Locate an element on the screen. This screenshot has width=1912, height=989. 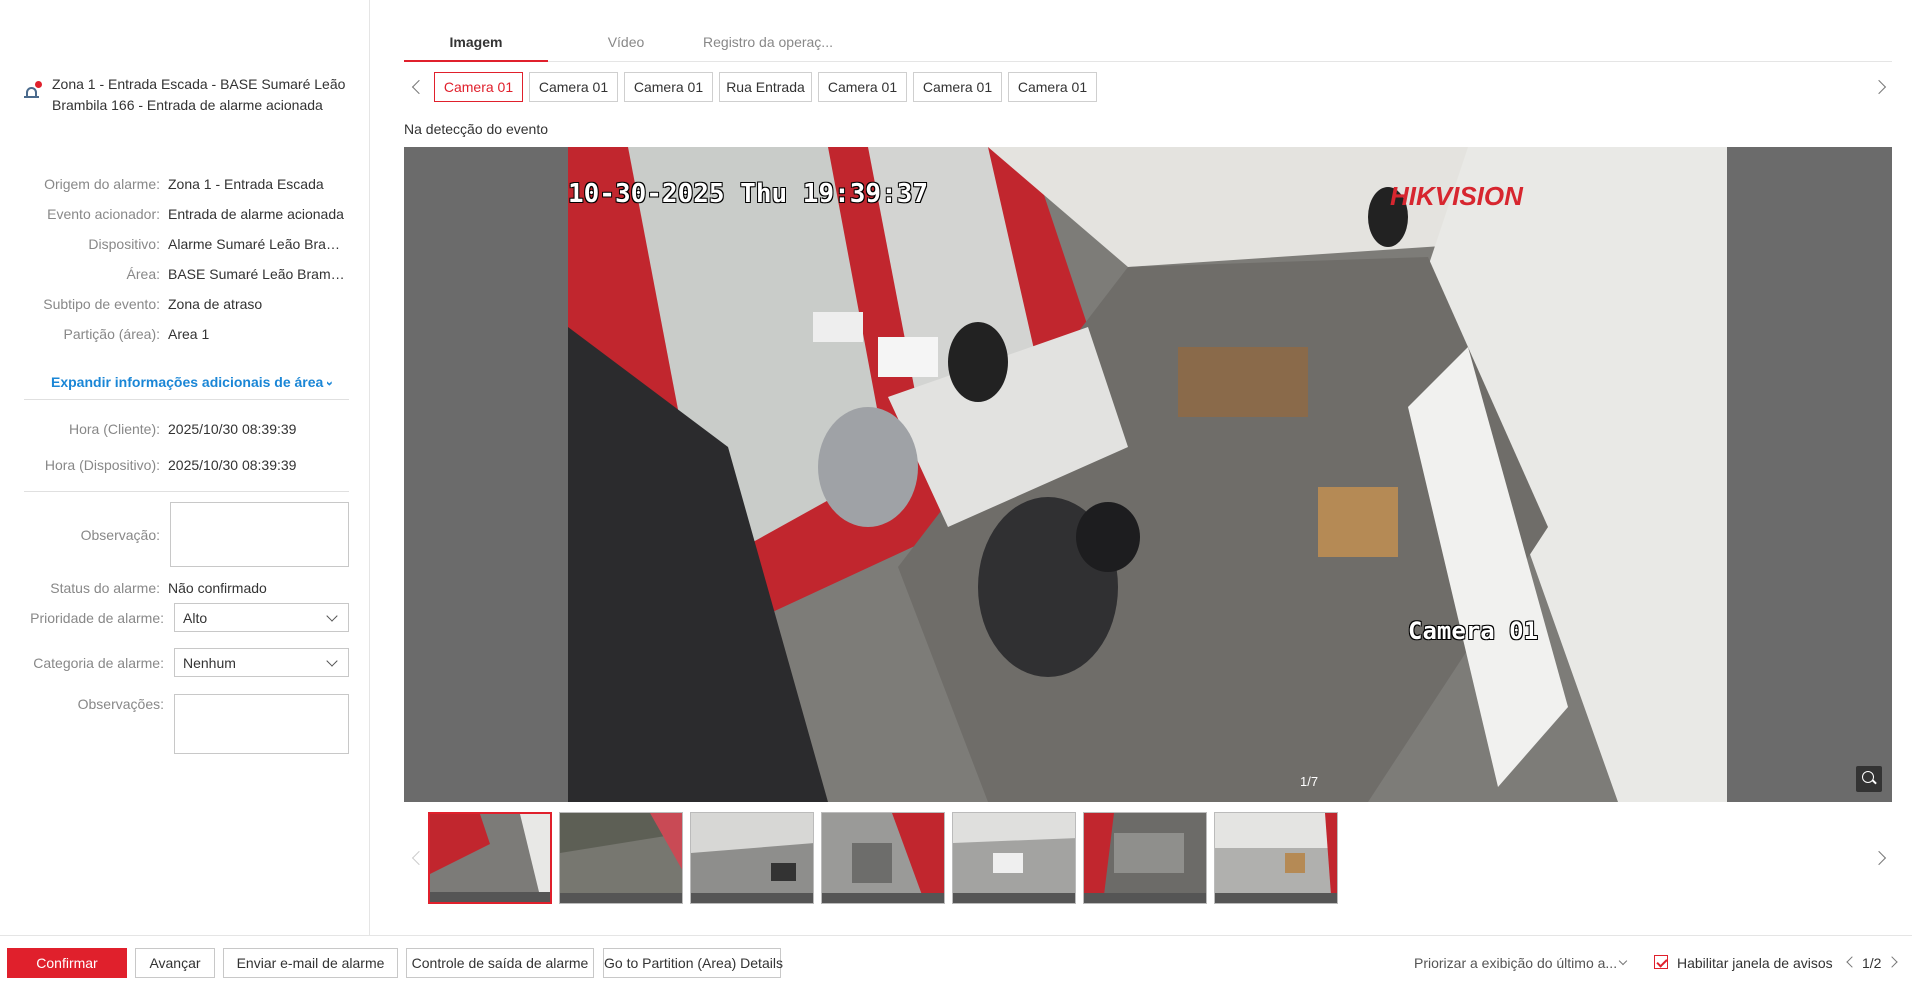
observacao-field is located at coordinates (259, 534).